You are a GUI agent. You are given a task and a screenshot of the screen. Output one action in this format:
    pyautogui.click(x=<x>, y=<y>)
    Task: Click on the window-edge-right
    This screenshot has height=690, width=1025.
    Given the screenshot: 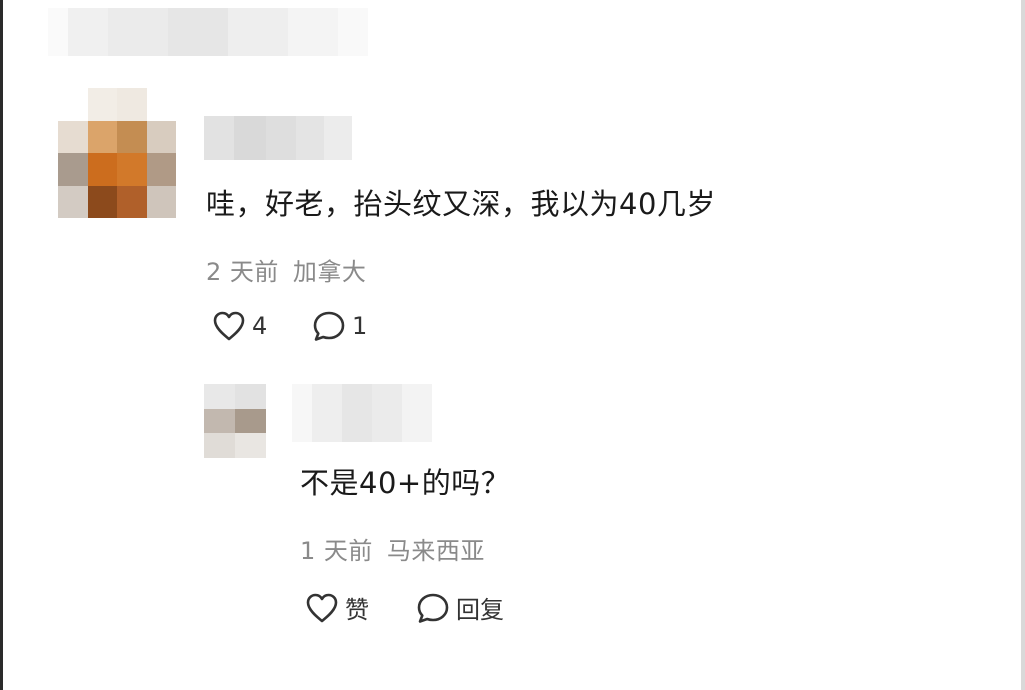 What is the action you would take?
    pyautogui.click(x=1023, y=345)
    